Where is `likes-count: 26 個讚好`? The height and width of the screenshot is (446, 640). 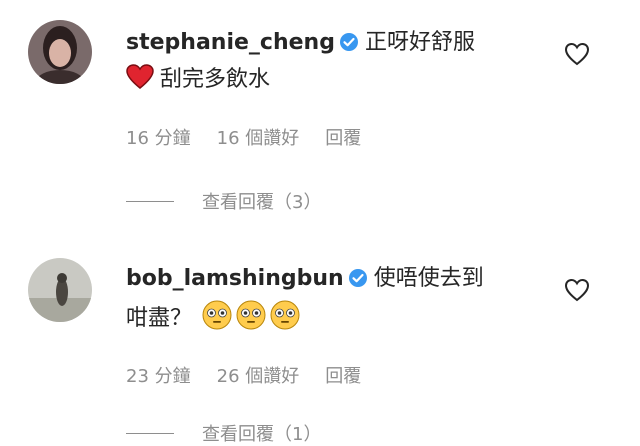
likes-count: 26 個讚好 is located at coordinates (258, 375).